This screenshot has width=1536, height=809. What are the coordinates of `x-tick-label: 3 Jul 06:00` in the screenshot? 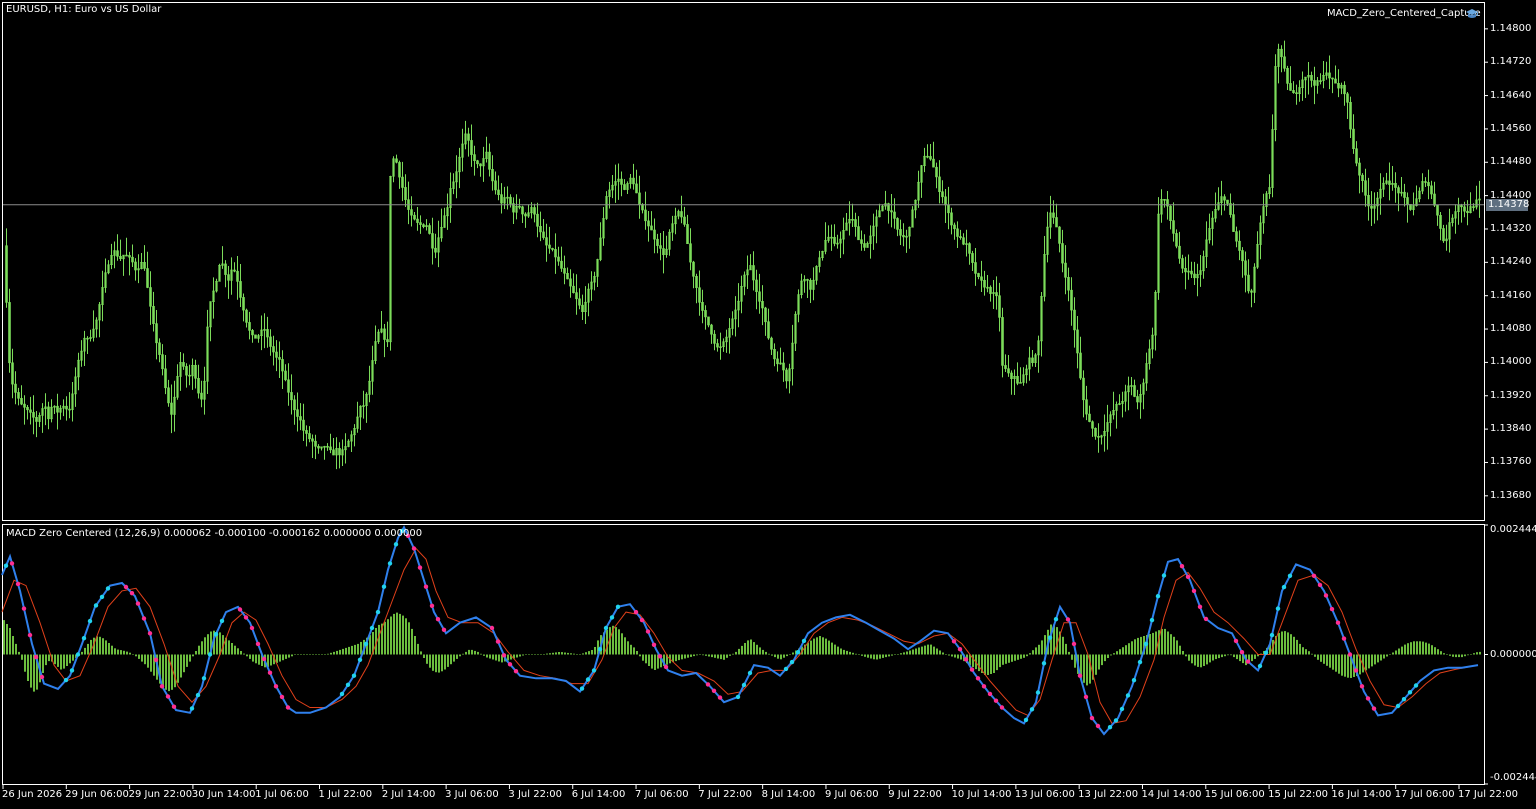 It's located at (472, 794).